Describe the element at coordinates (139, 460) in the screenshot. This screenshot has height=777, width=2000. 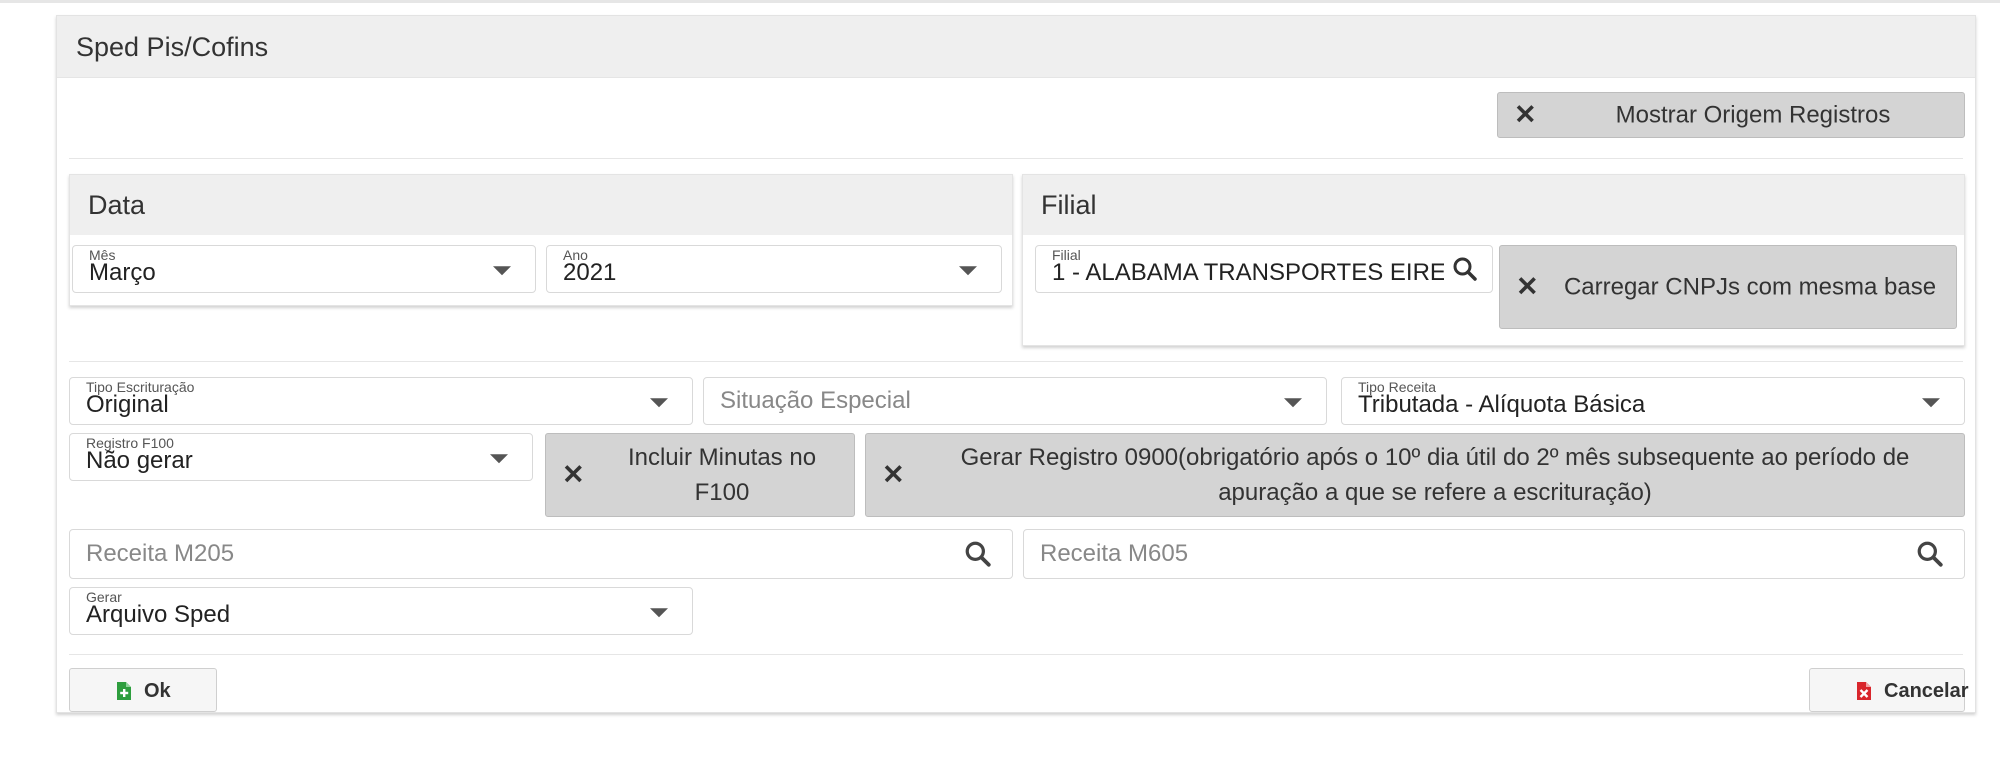
I see `registro-f100-value: Não gerar` at that location.